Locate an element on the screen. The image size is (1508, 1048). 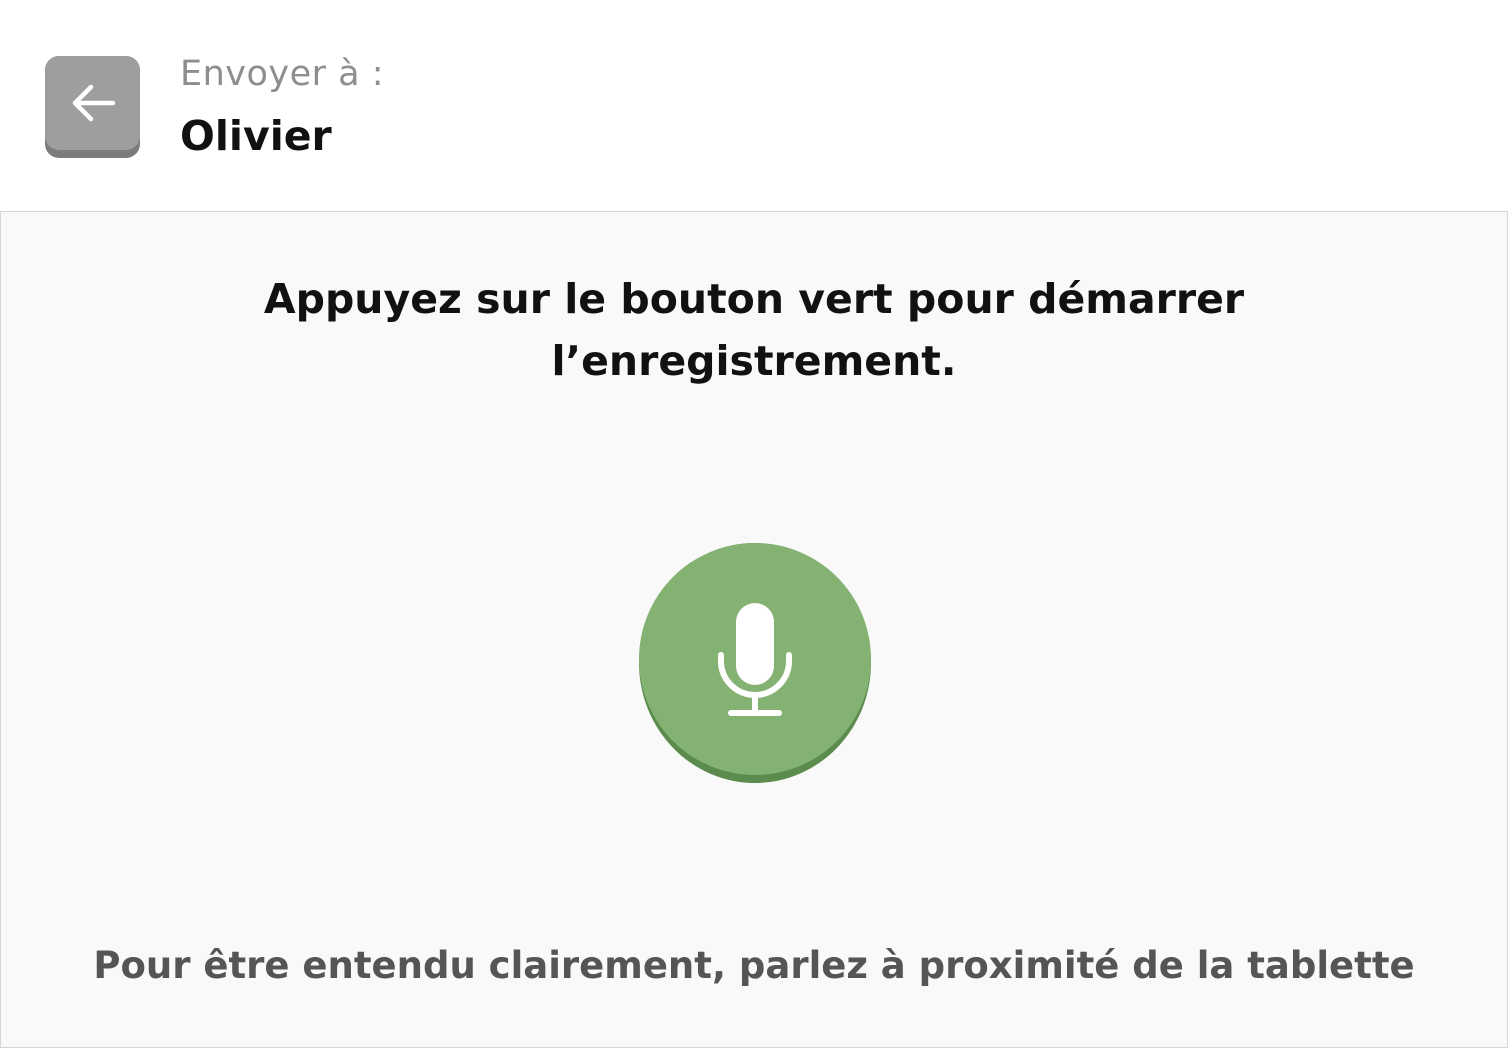
arrow-left-icon is located at coordinates (93, 103).